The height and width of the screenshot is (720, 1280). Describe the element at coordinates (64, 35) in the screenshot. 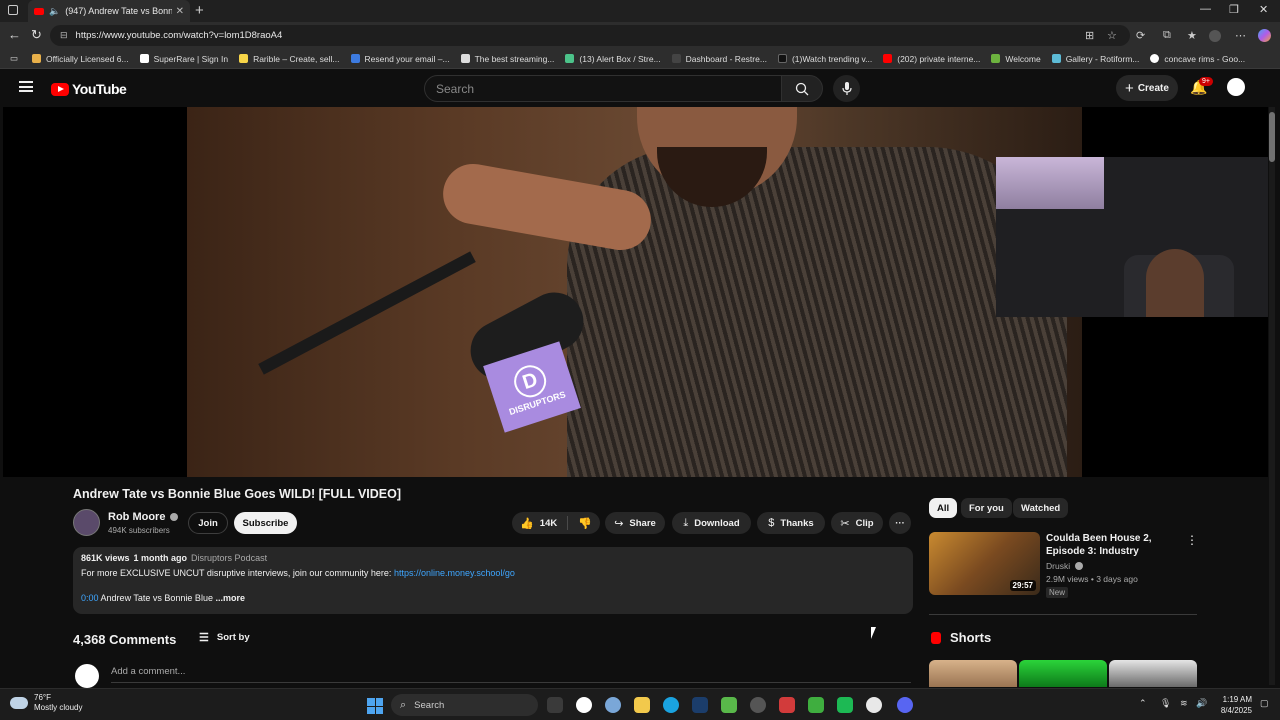

I see `site-info-icon: ⊟` at that location.